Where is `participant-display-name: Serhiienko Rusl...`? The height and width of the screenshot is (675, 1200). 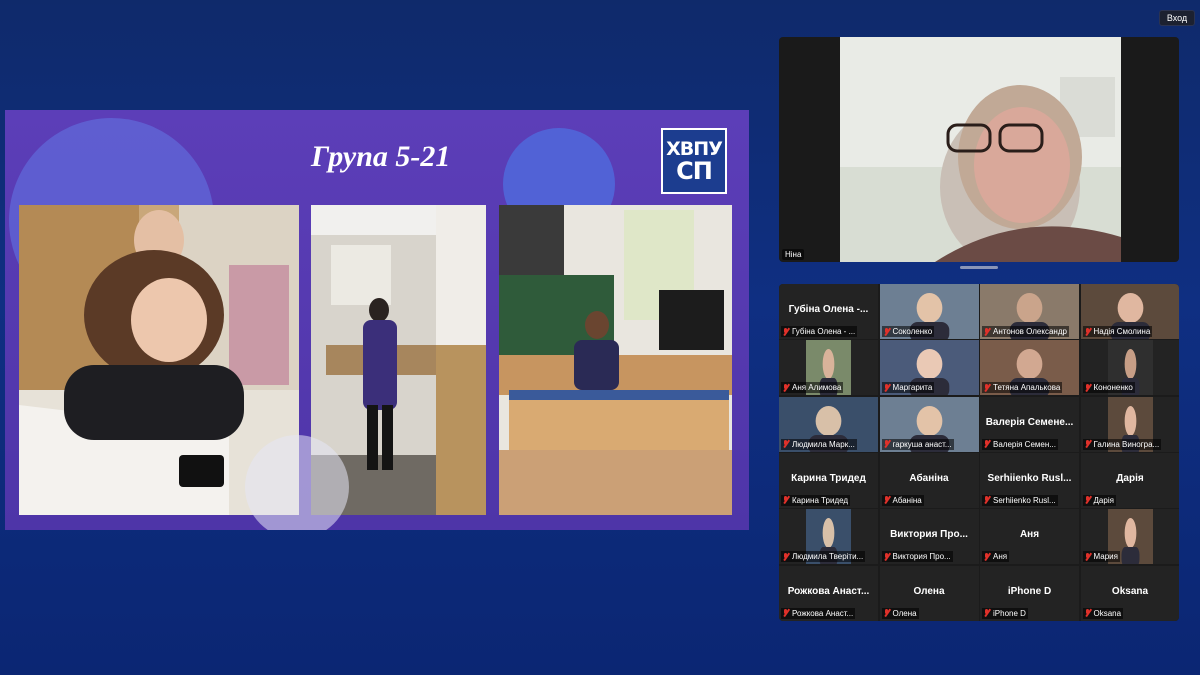
participant-display-name: Serhiienko Rusl... is located at coordinates (1029, 478).